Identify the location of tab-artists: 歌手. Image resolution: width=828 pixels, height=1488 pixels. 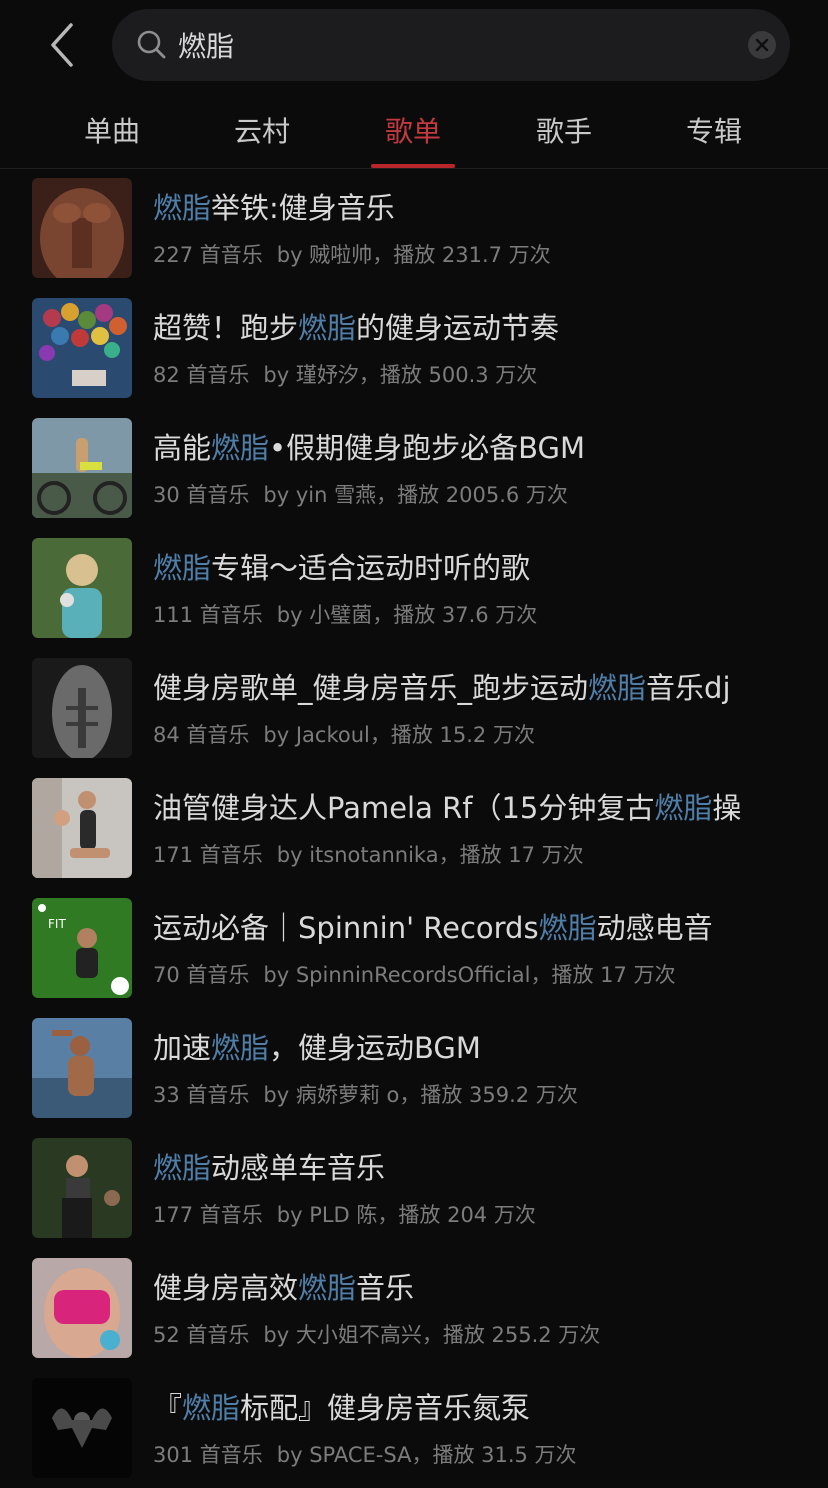
(564, 130).